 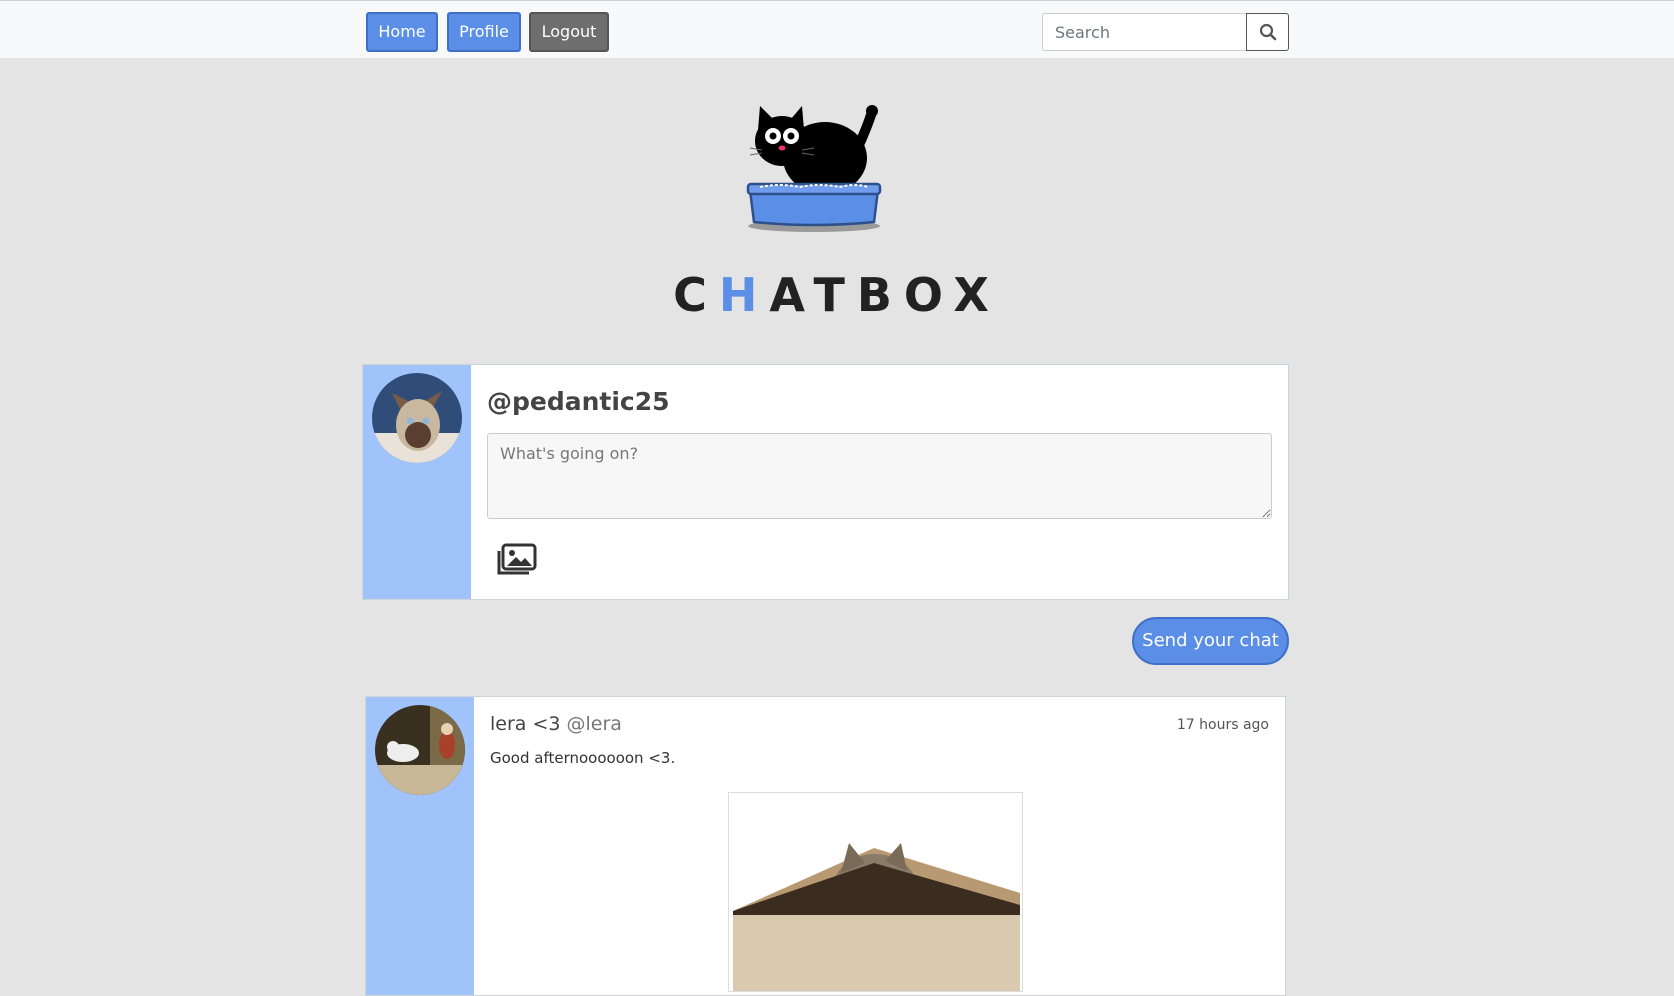 What do you see at coordinates (837, 29) in the screenshot?
I see `top-navbar: Home Profile Logout` at bounding box center [837, 29].